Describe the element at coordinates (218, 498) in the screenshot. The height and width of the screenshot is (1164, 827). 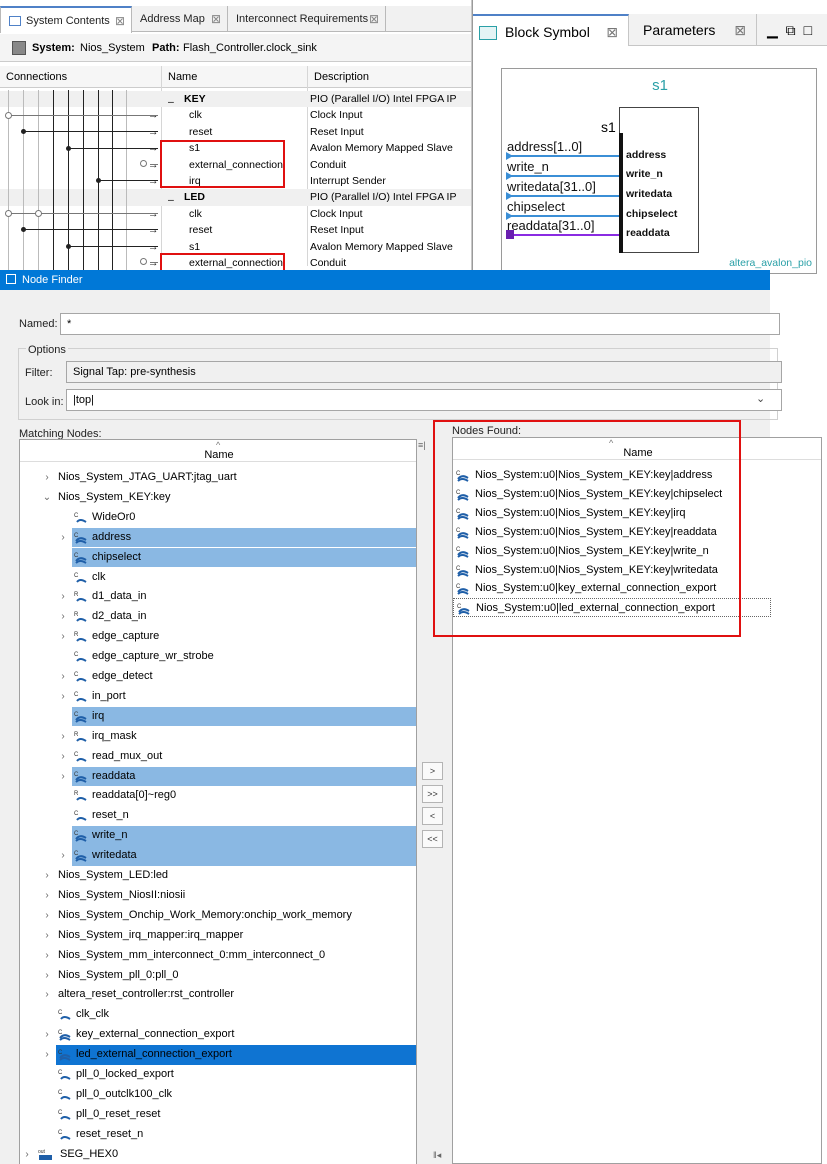
I see `tree-node: ⌄ Nios_System_KEY:key` at that location.